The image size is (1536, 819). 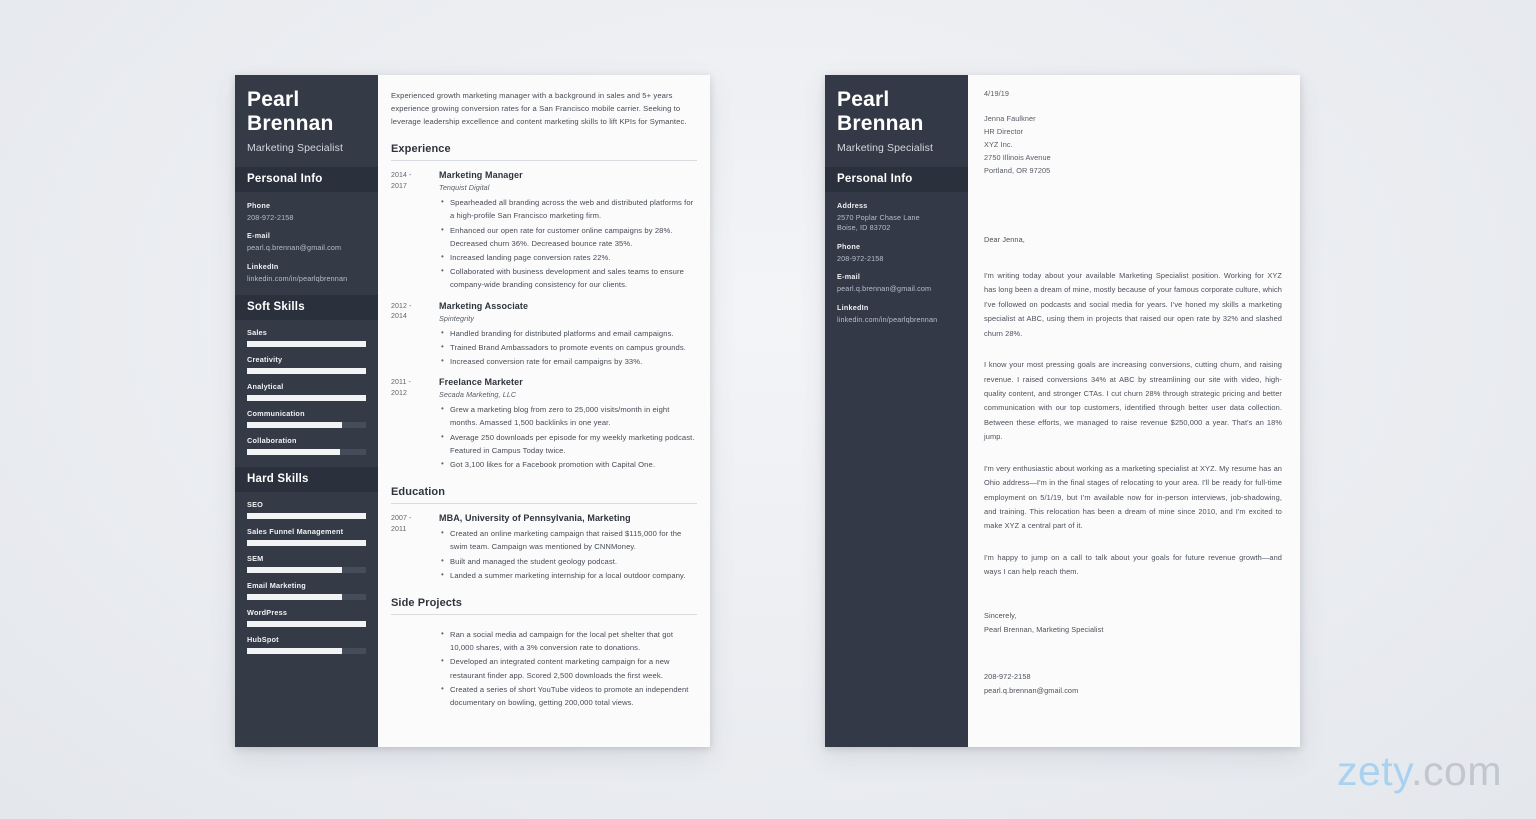 I want to click on resume-name-last: Brennan, so click(x=290, y=123).